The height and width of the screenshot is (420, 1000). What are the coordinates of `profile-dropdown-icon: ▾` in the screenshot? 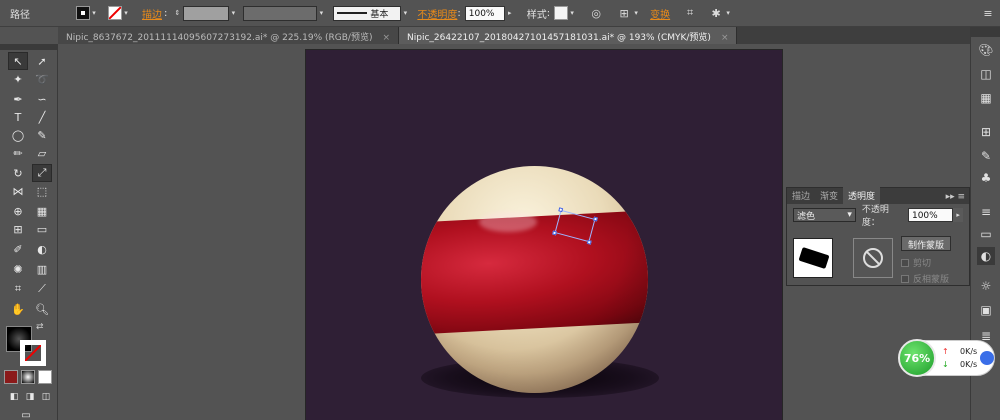 It's located at (321, 13).